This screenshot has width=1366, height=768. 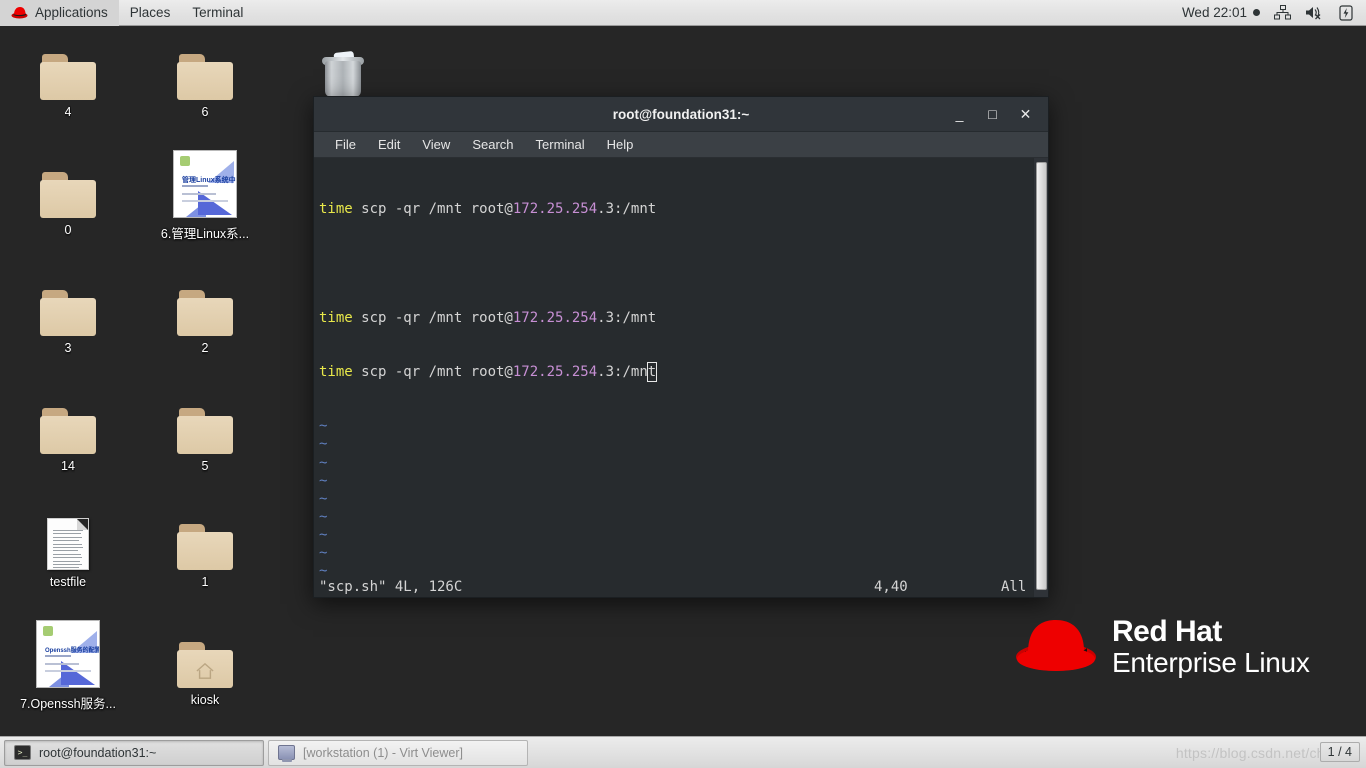 I want to click on panel-menu-places-label: Places, so click(x=150, y=12).